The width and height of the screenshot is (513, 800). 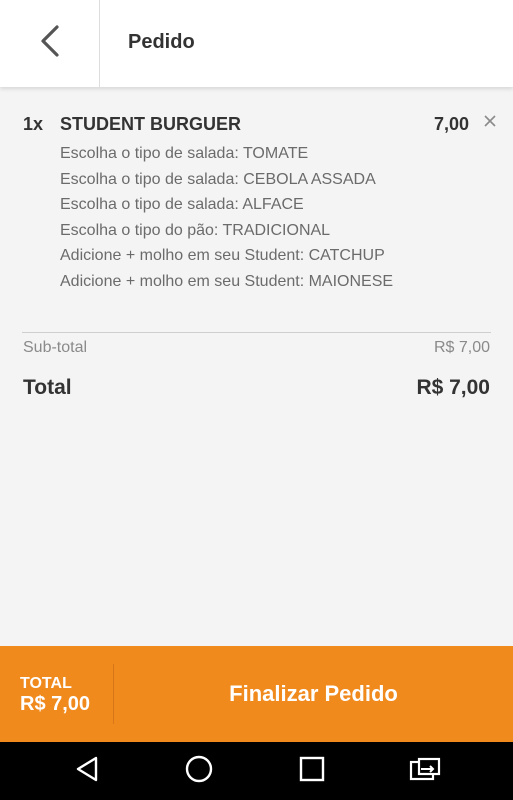 What do you see at coordinates (161, 42) in the screenshot?
I see `page-title: Pedido` at bounding box center [161, 42].